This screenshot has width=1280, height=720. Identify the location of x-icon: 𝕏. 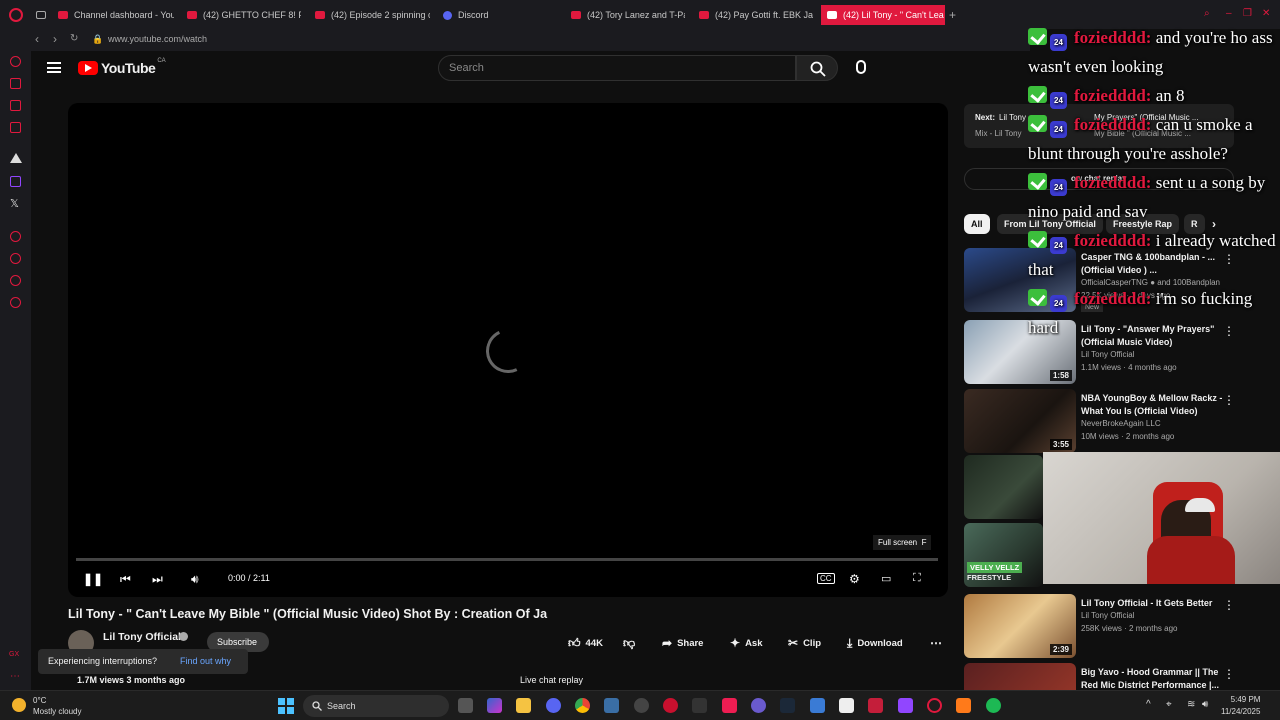
(15, 203).